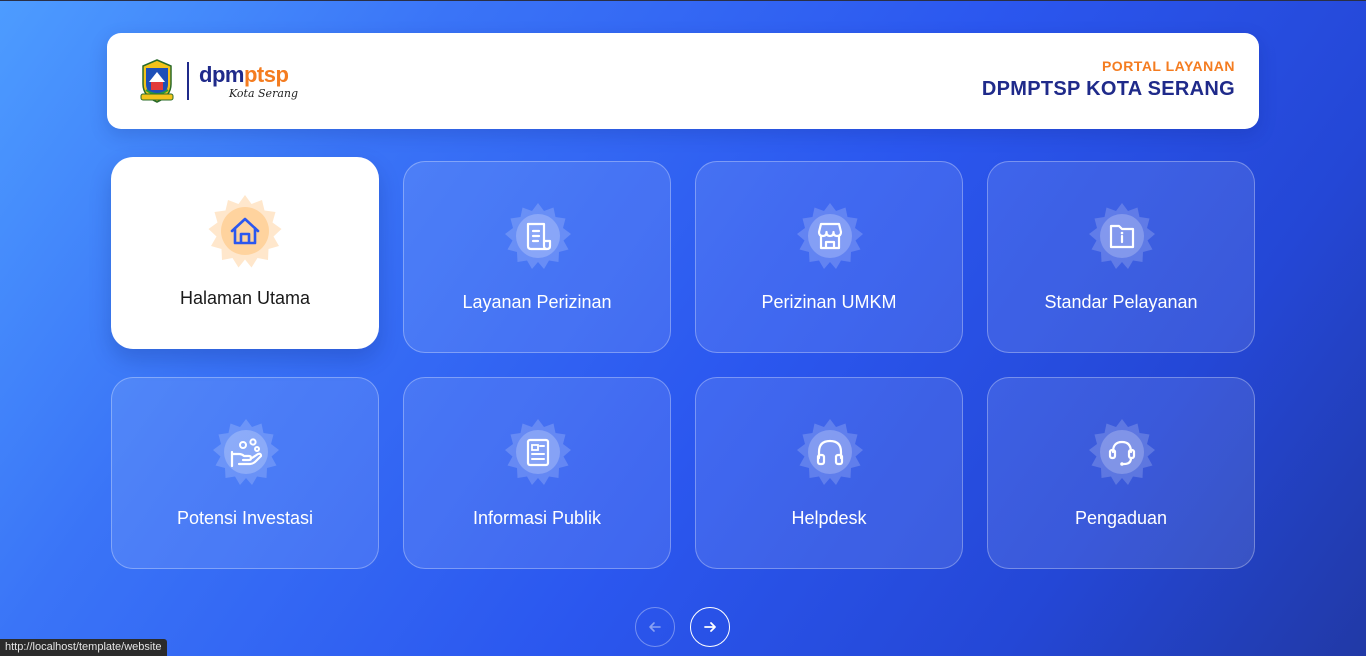 The width and height of the screenshot is (1366, 656). What do you see at coordinates (1121, 518) in the screenshot?
I see `menu-tile-label: Pengaduan` at bounding box center [1121, 518].